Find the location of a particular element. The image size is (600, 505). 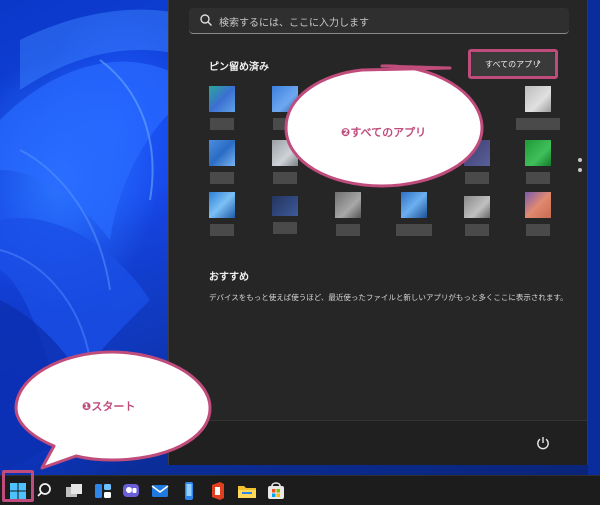

widgets-icon is located at coordinates (103, 491).